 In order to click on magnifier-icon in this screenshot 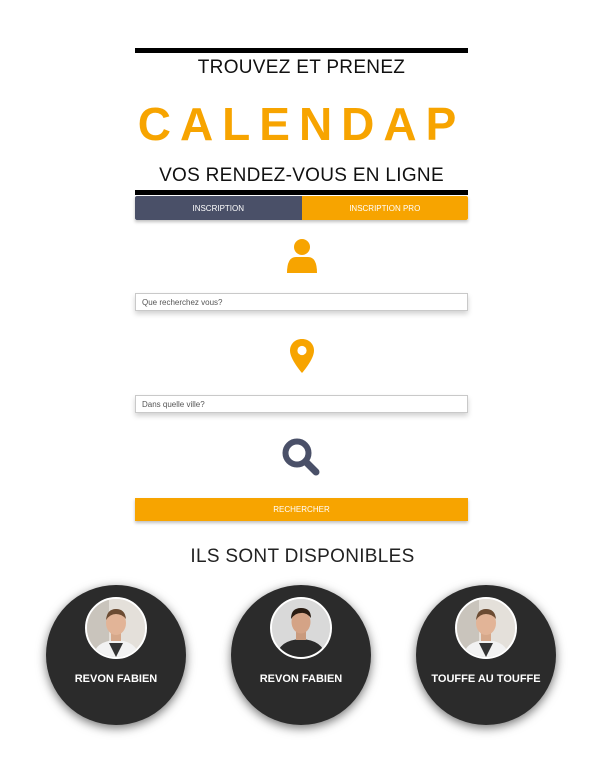, I will do `click(300, 457)`.